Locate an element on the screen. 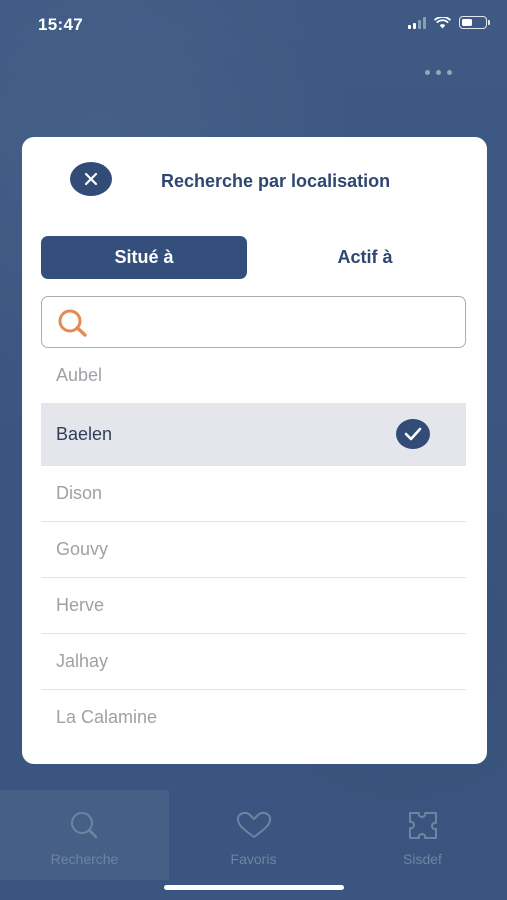 The height and width of the screenshot is (900, 507). search-field is located at coordinates (253, 322).